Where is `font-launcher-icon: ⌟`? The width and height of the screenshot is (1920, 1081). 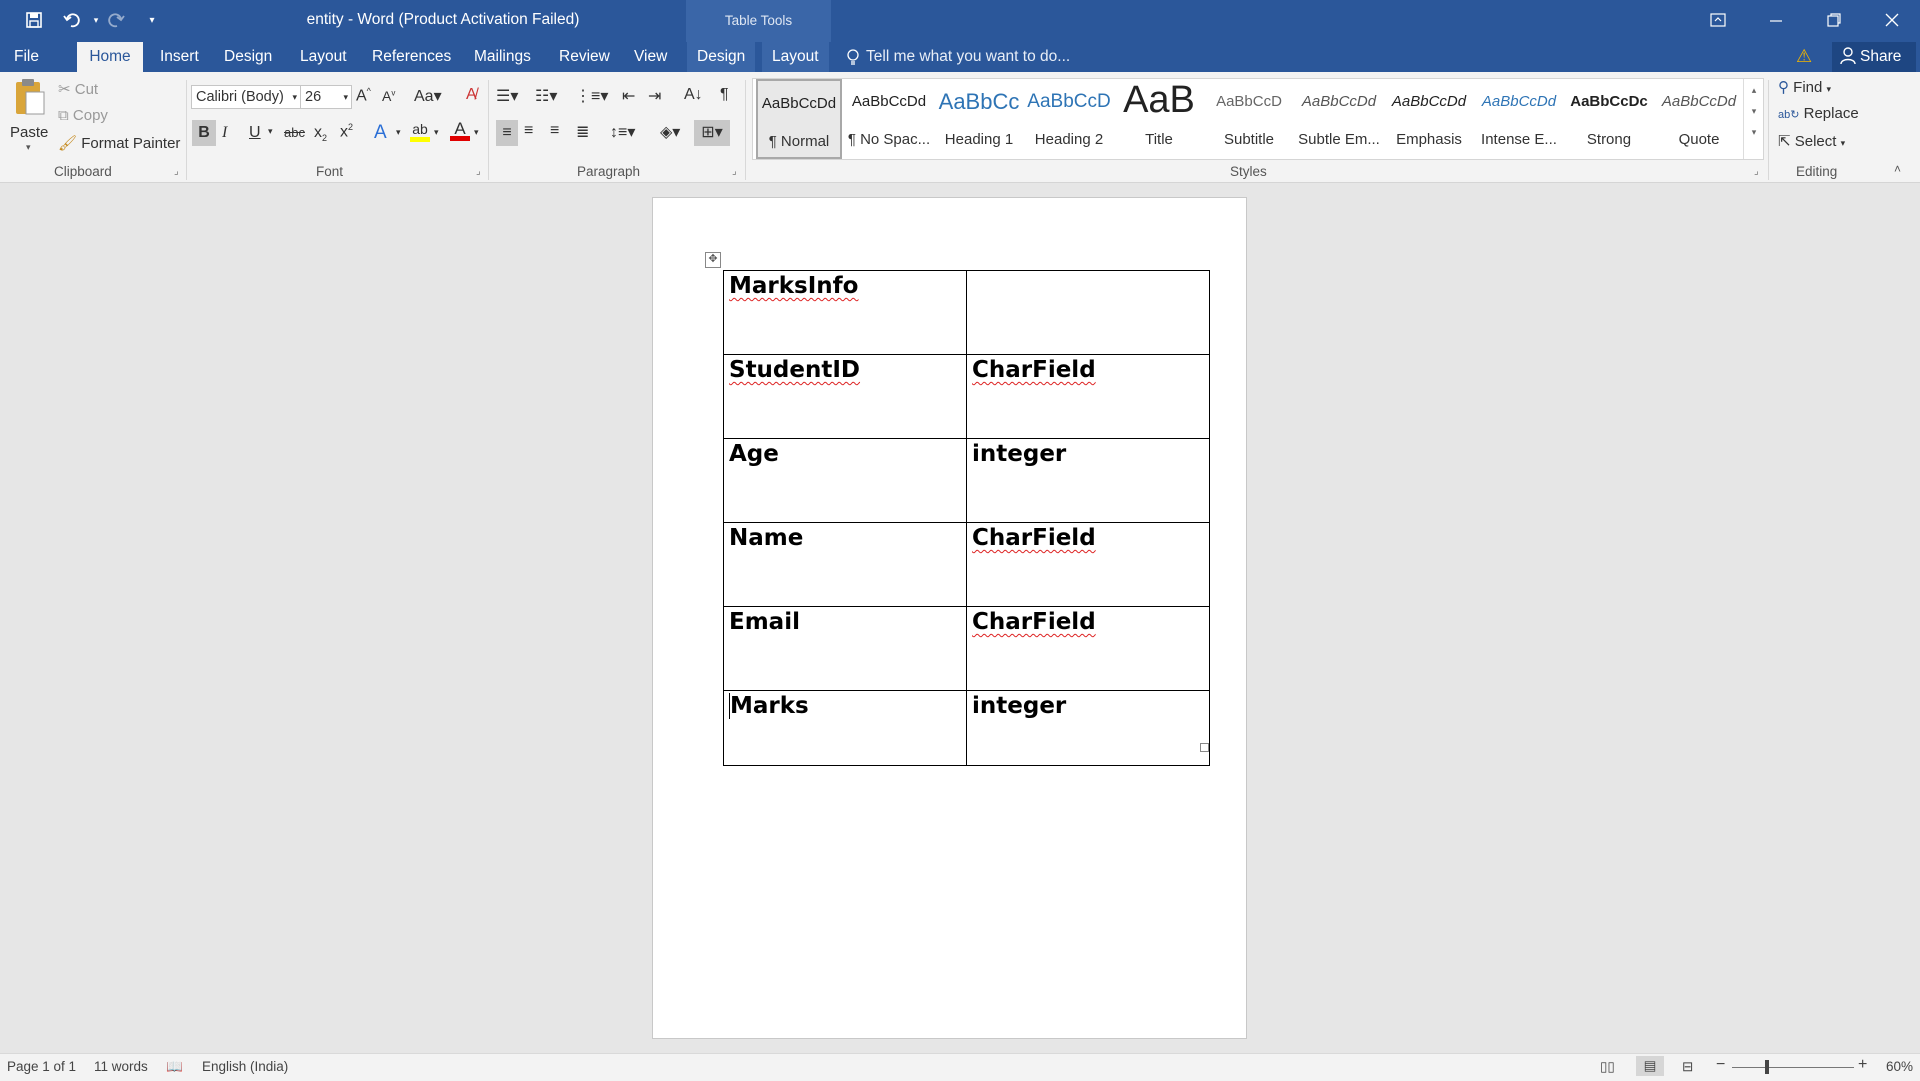
font-launcher-icon: ⌟ is located at coordinates (478, 171).